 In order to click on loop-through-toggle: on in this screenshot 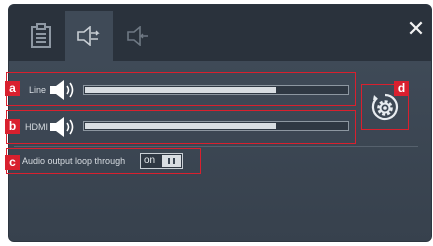, I will do `click(161, 161)`.